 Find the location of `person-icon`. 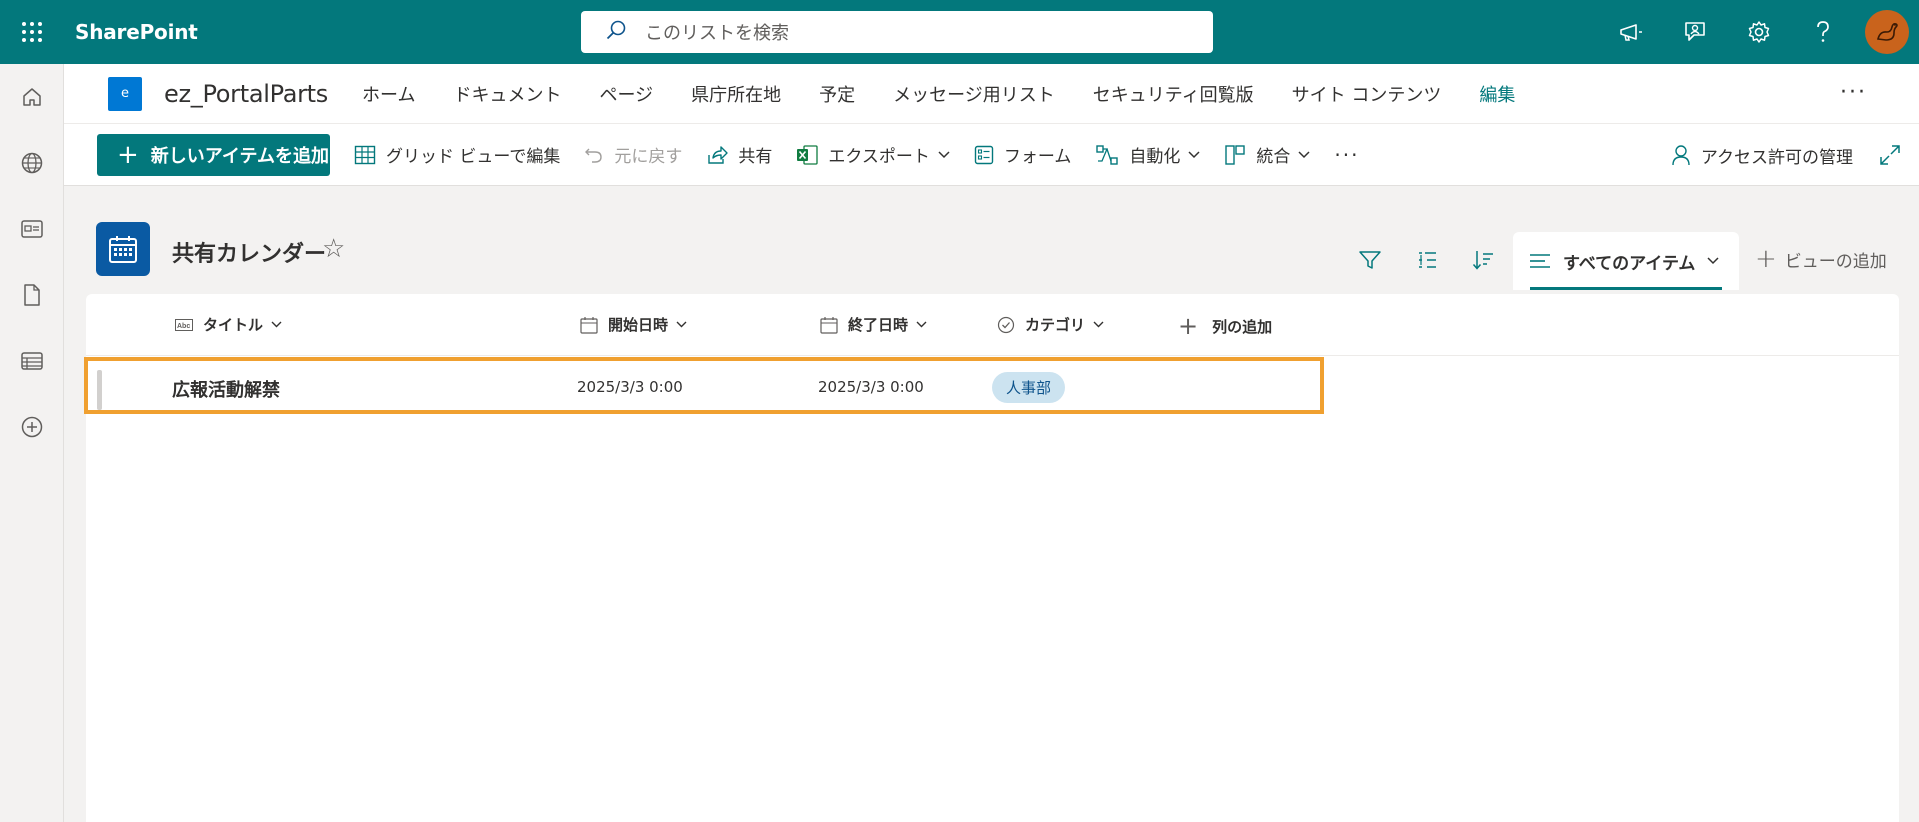

person-icon is located at coordinates (1681, 155).